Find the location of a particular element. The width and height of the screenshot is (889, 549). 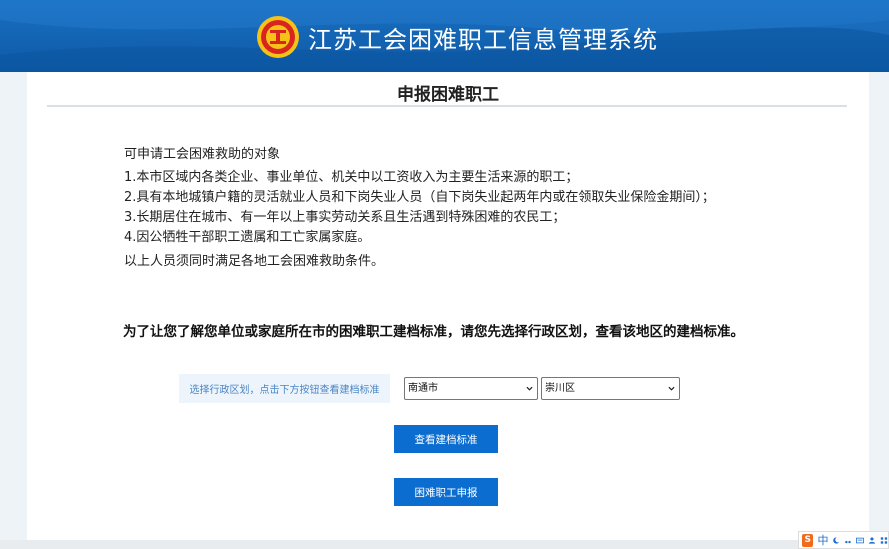

sogou-icon: S is located at coordinates (808, 540).